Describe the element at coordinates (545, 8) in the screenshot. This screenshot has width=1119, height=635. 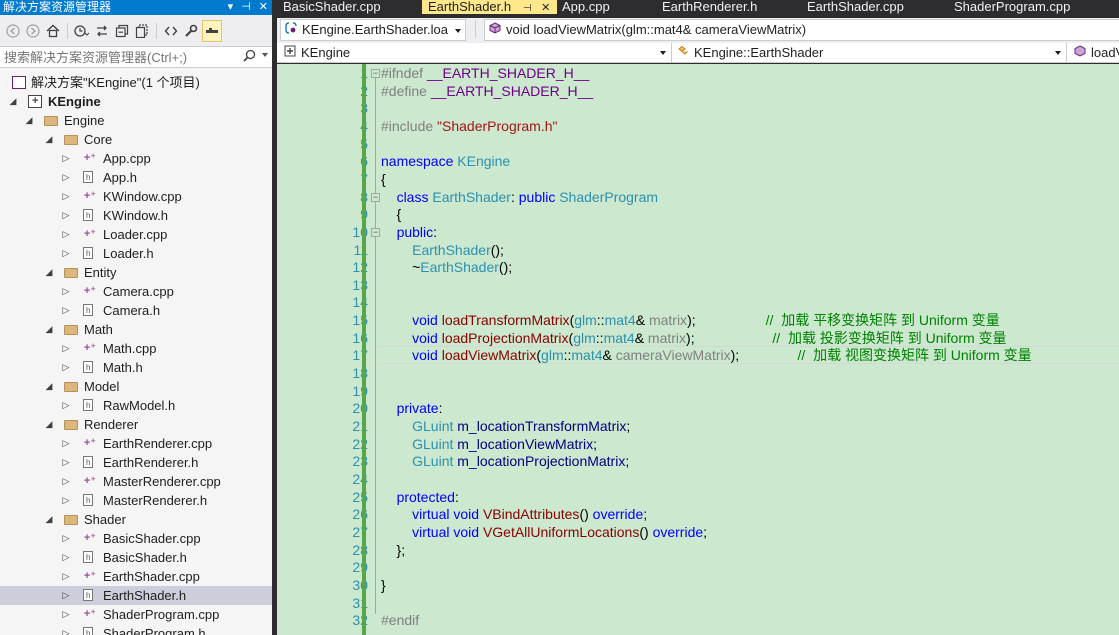
I see `close-tab-icon: ✕` at that location.